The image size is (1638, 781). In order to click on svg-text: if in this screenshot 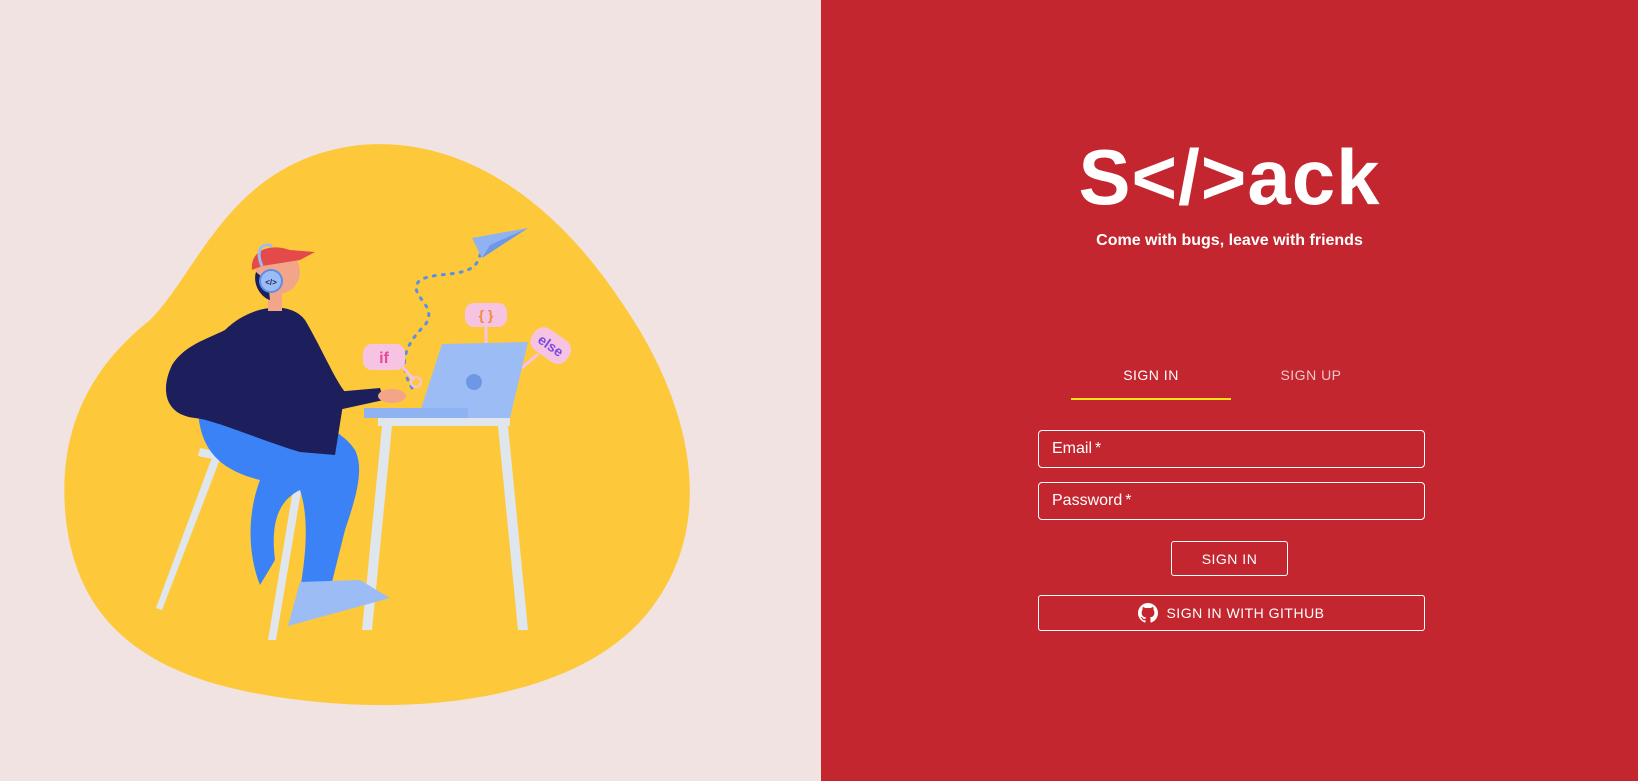, I will do `click(384, 358)`.